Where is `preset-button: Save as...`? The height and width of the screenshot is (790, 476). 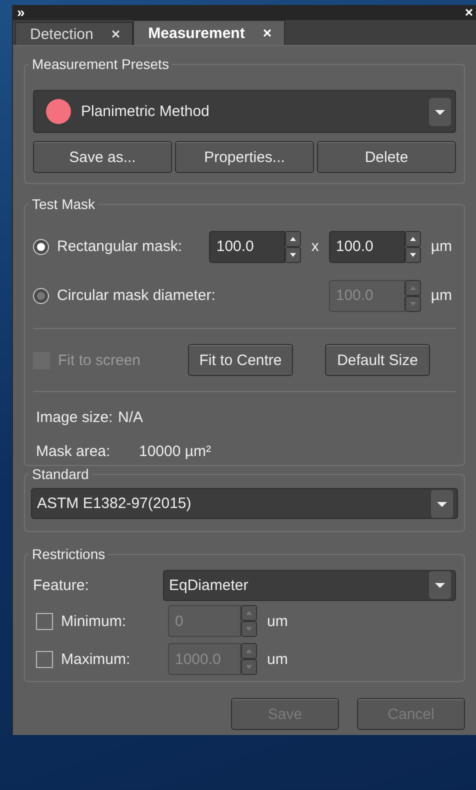 preset-button: Save as... is located at coordinates (102, 157).